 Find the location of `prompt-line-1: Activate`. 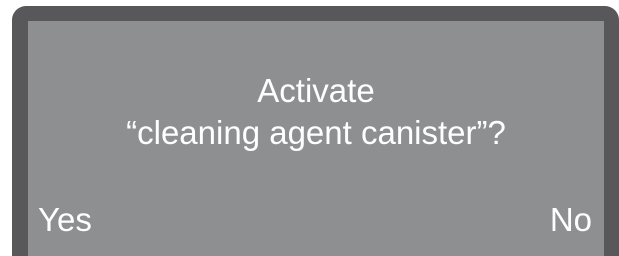

prompt-line-1: Activate is located at coordinates (316, 90).